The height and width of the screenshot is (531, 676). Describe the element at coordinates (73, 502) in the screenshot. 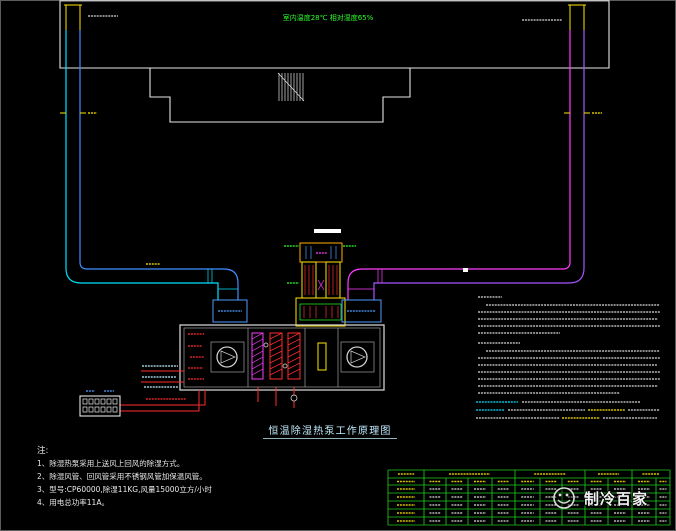

I see `note-item: 4、用电总功率11A。` at that location.